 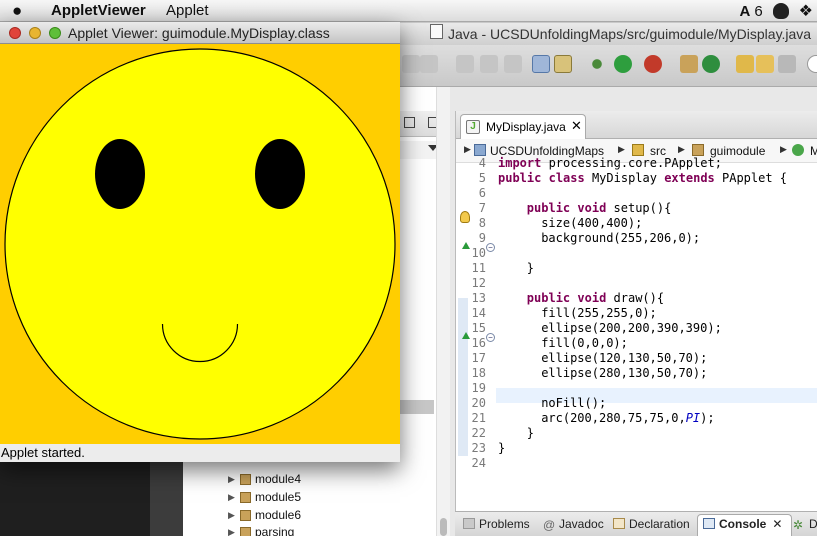 What do you see at coordinates (120, 174) in the screenshot?
I see `left-eye` at bounding box center [120, 174].